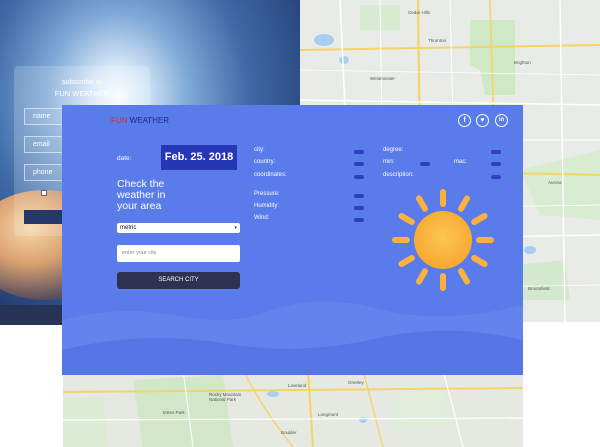 This screenshot has width=600, height=447. What do you see at coordinates (148, 120) in the screenshot?
I see `brand-weather: WEATHER` at bounding box center [148, 120].